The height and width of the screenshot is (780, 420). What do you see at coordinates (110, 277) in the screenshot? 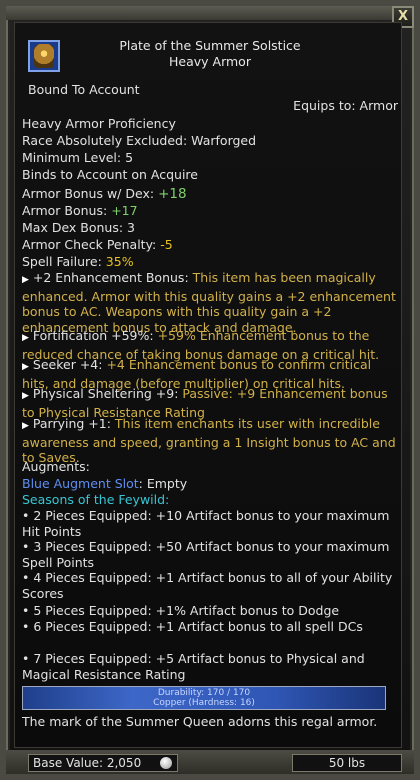
I see `effect-name: +2 Enhancement Bonus:` at bounding box center [110, 277].